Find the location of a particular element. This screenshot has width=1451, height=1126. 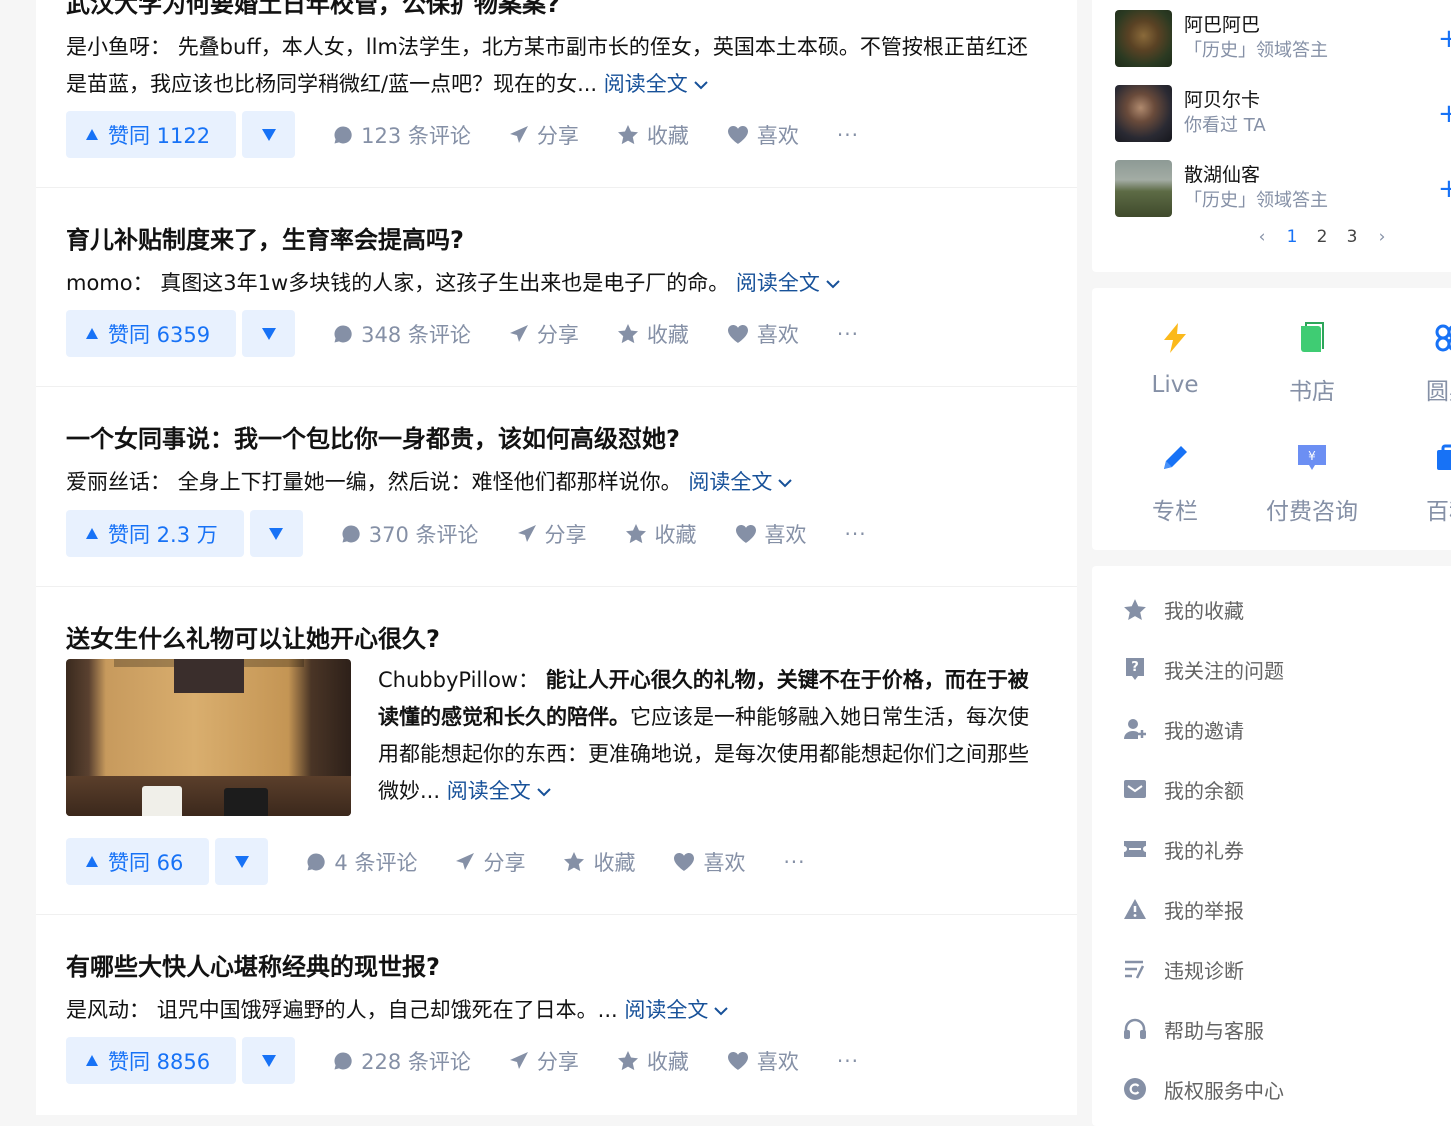

question-title: 一个女同事说：我一个包比你一身都贵，该如何高级怼她? is located at coordinates (373, 436).